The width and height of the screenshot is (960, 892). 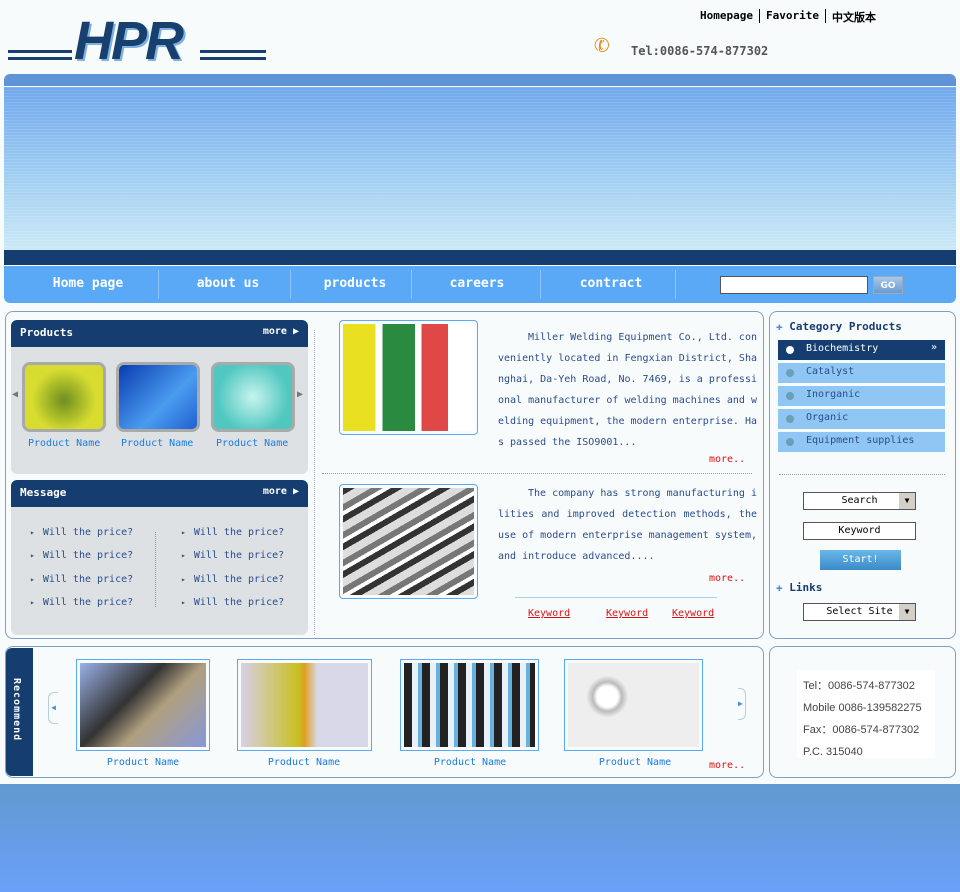 I want to click on recommend-prev-icon: ◀, so click(x=53, y=708).